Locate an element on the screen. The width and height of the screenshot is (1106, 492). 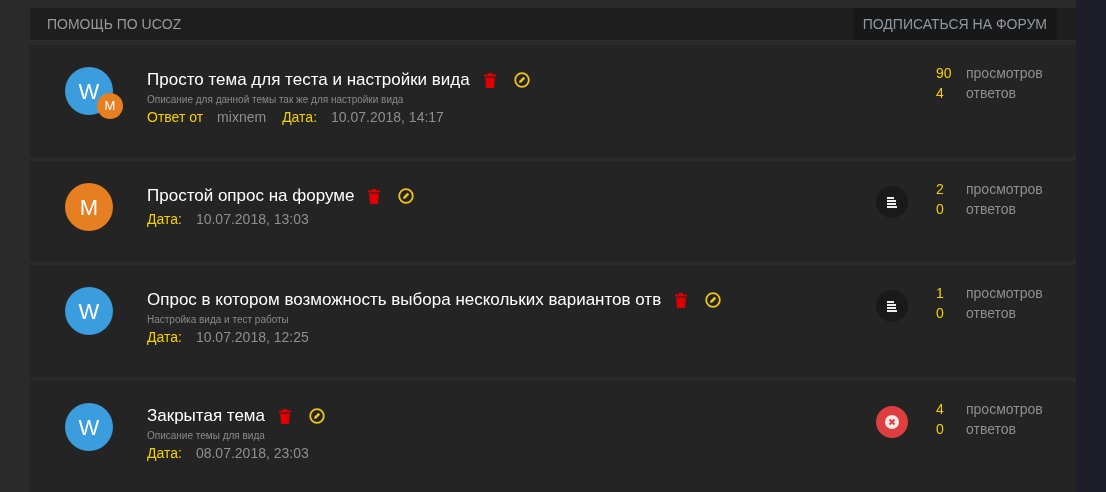
views-count: 90 is located at coordinates (944, 73).